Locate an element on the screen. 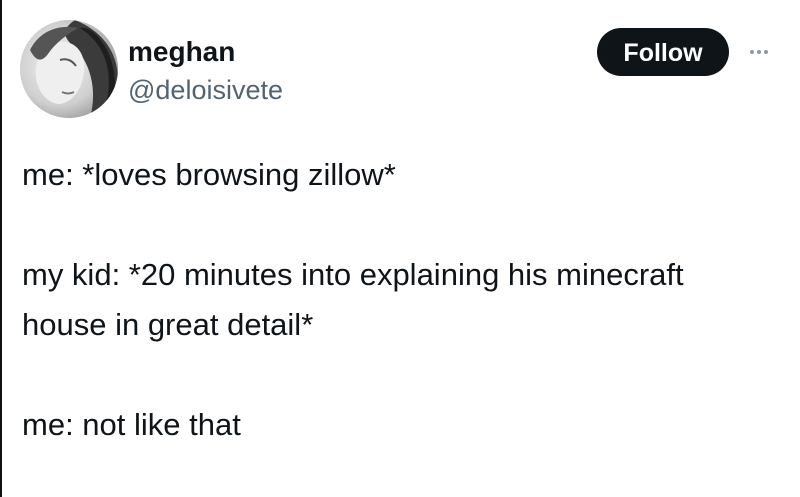  avatar-image is located at coordinates (69, 69).